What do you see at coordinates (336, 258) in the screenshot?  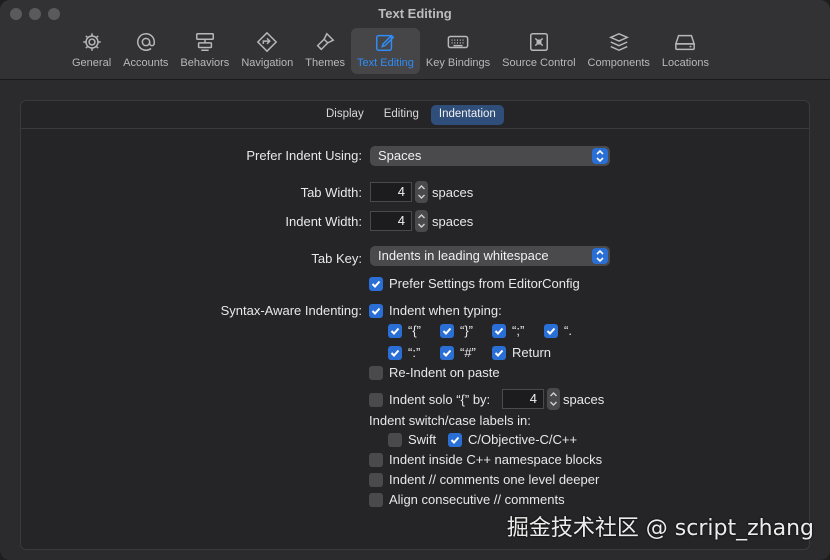 I see `tab-key-label: Tab Key:` at bounding box center [336, 258].